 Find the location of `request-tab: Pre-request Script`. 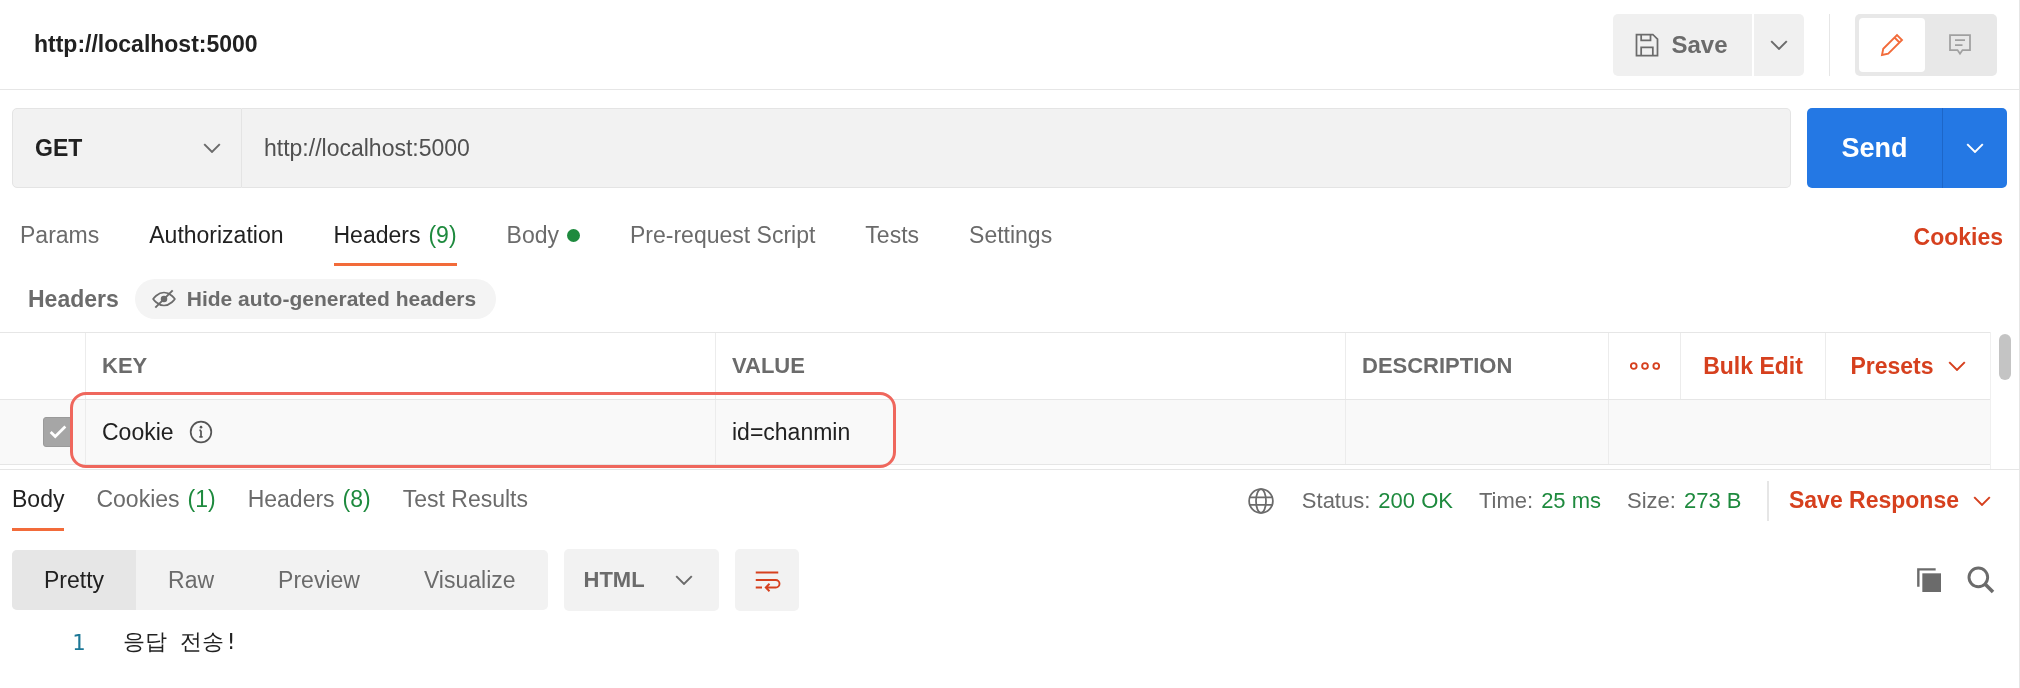

request-tab: Pre-request Script is located at coordinates (723, 234).